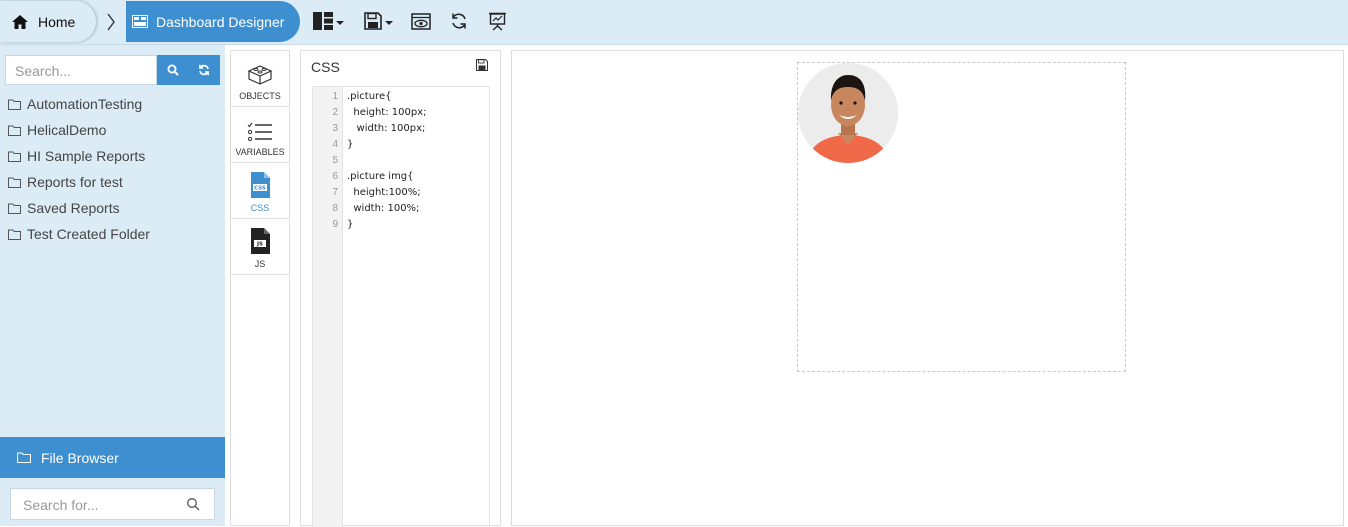 This screenshot has height=527, width=1348. I want to click on palette-variables-label: VARIABLES, so click(260, 152).